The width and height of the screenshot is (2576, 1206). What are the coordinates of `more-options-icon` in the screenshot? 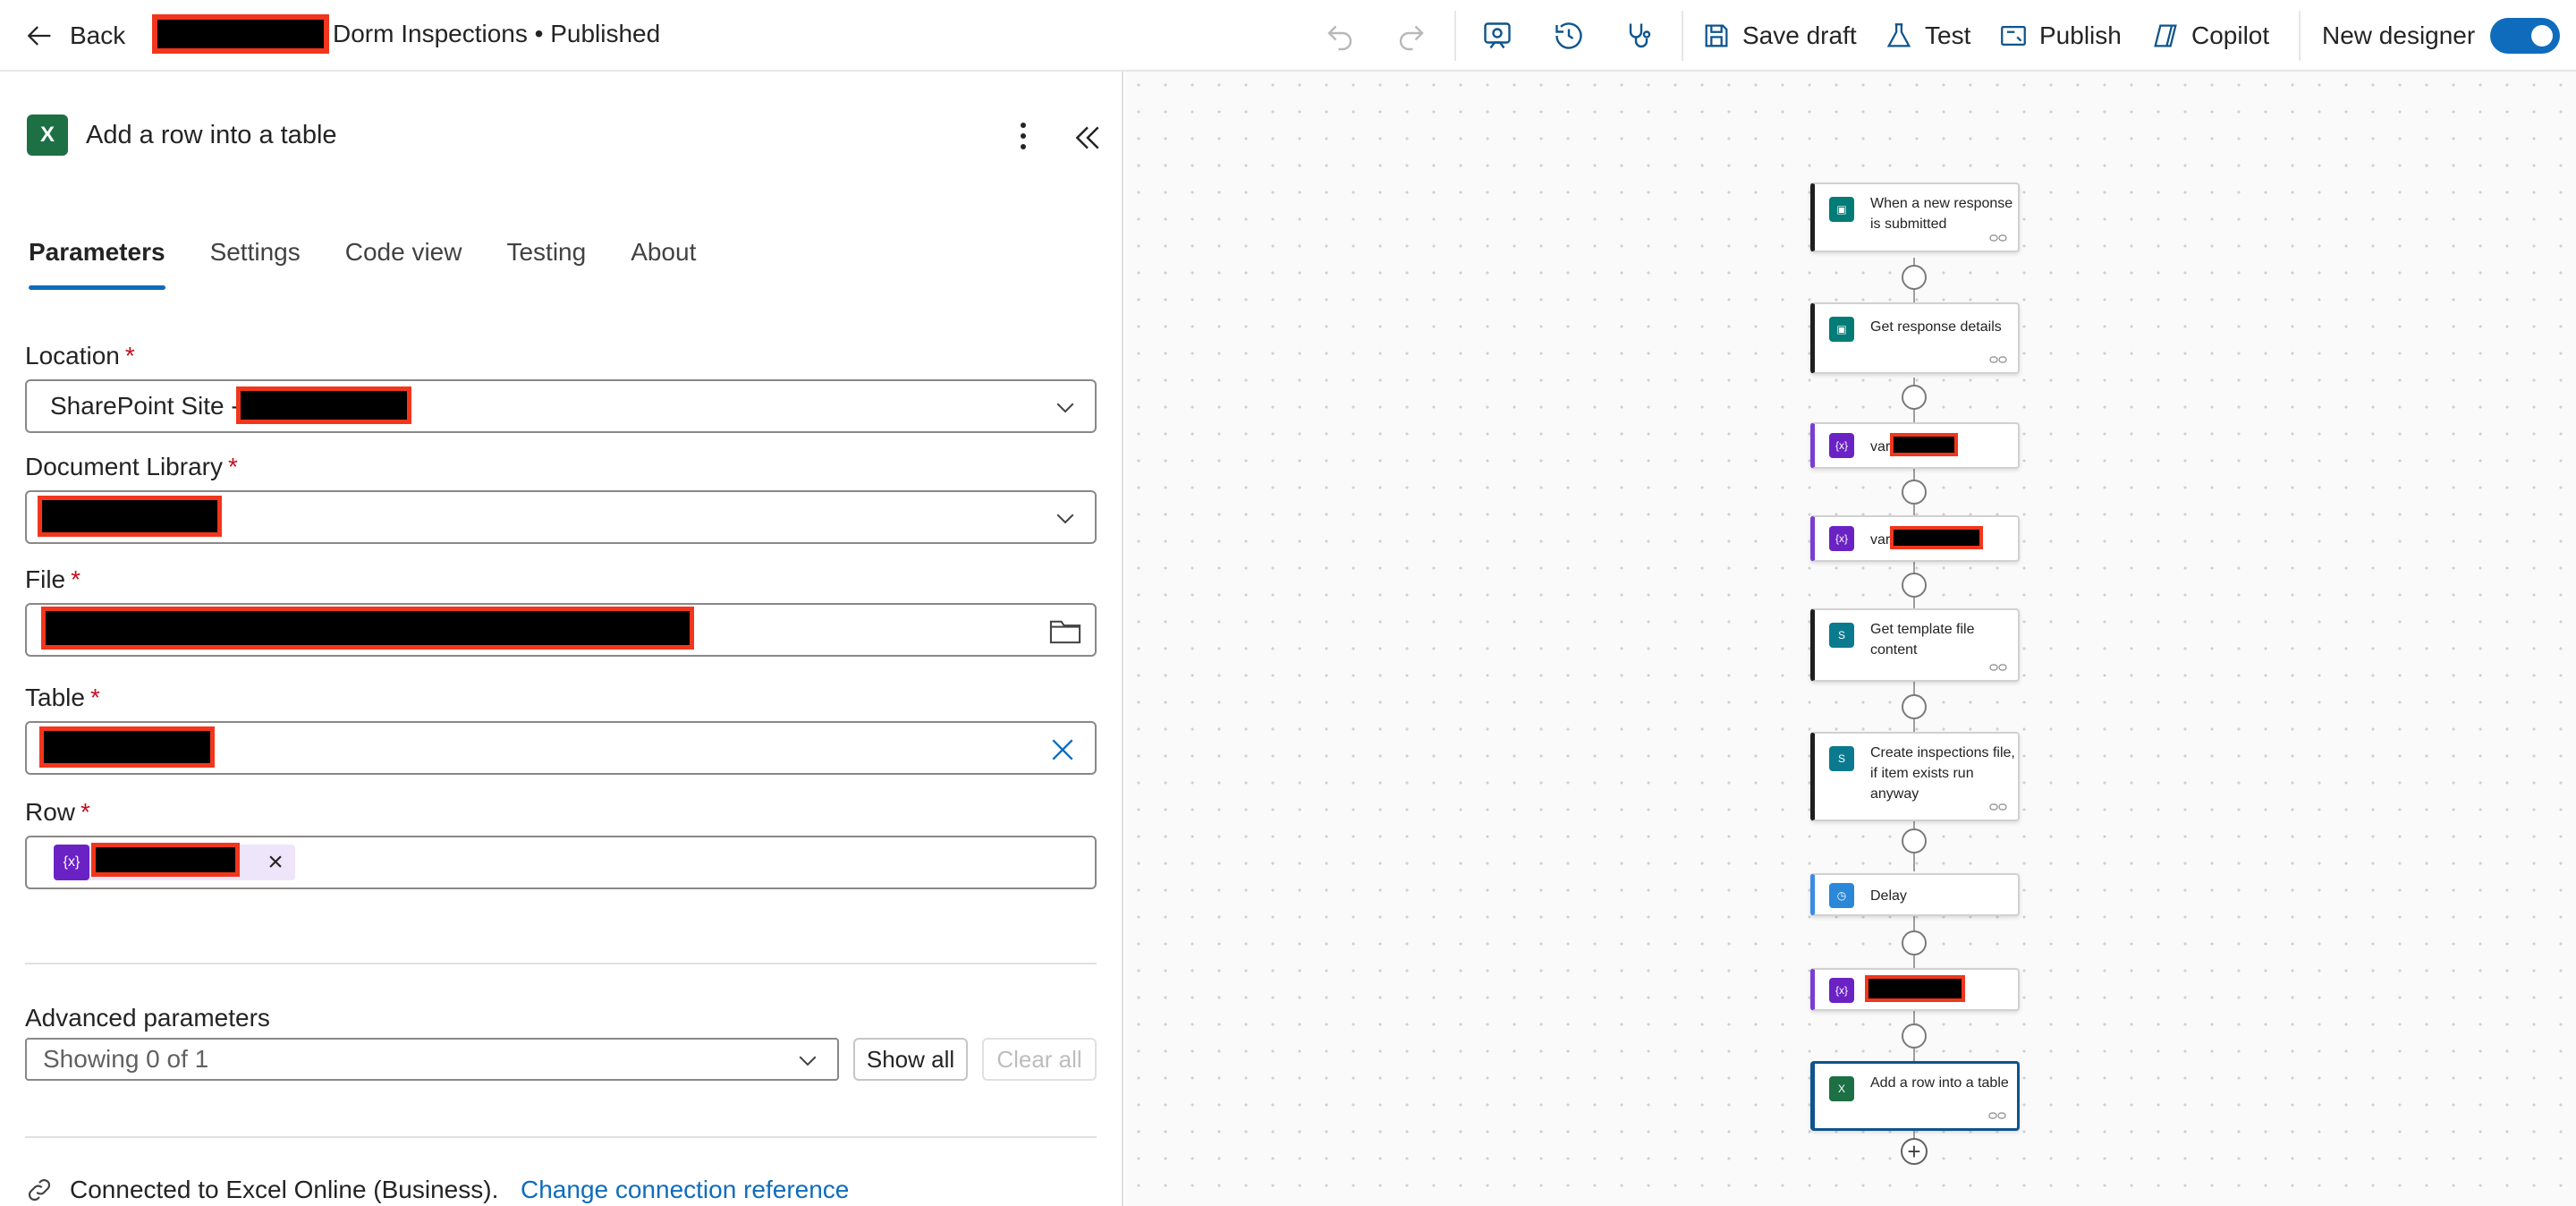 It's located at (1023, 136).